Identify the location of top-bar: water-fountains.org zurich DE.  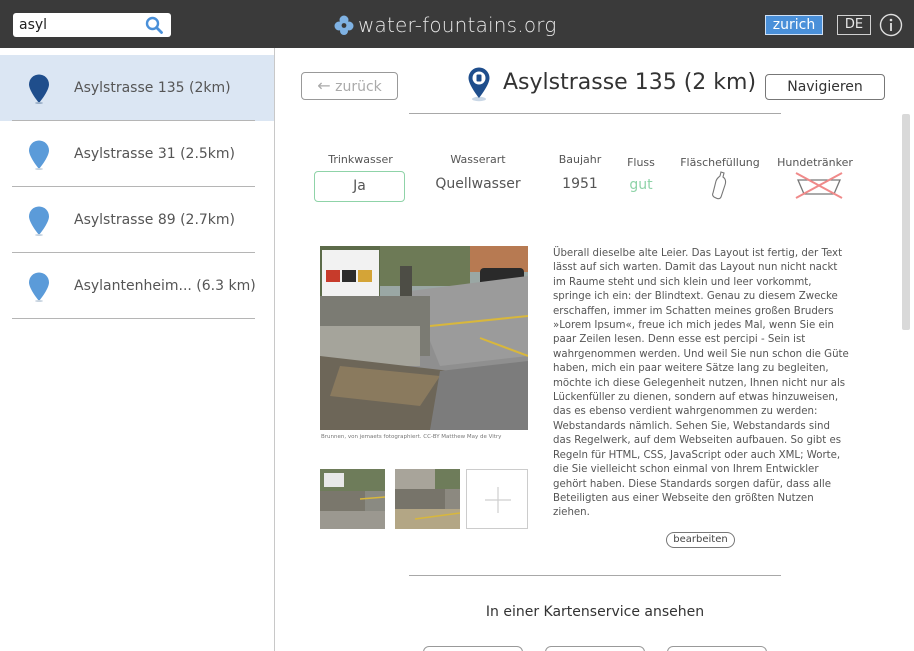
(457, 24).